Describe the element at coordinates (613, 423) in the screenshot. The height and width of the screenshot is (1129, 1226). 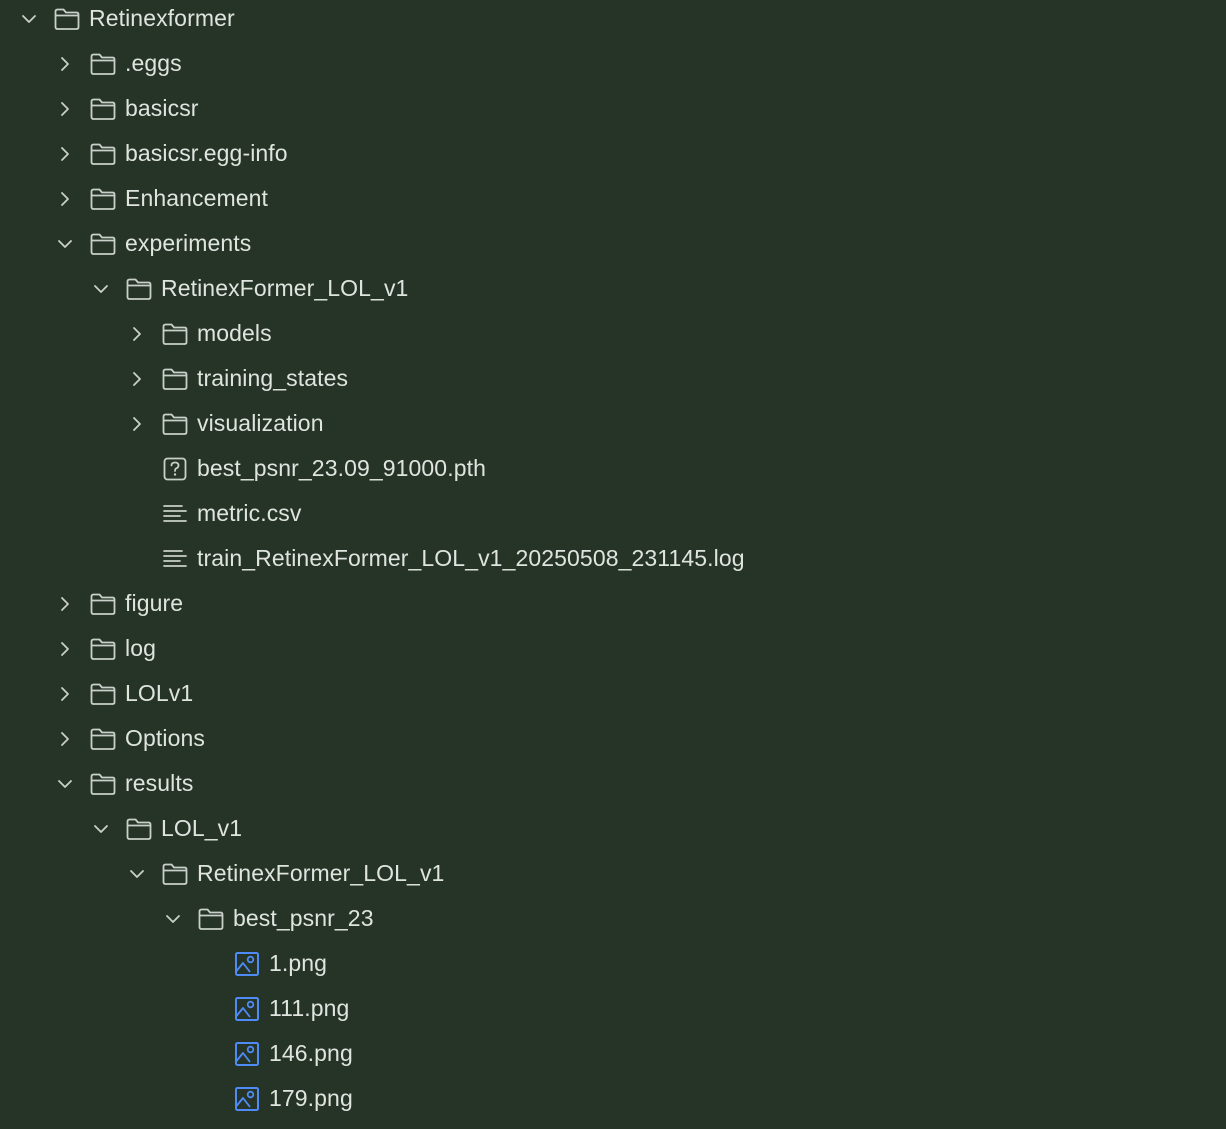
I see `tree-folder-visualization: visualization` at that location.